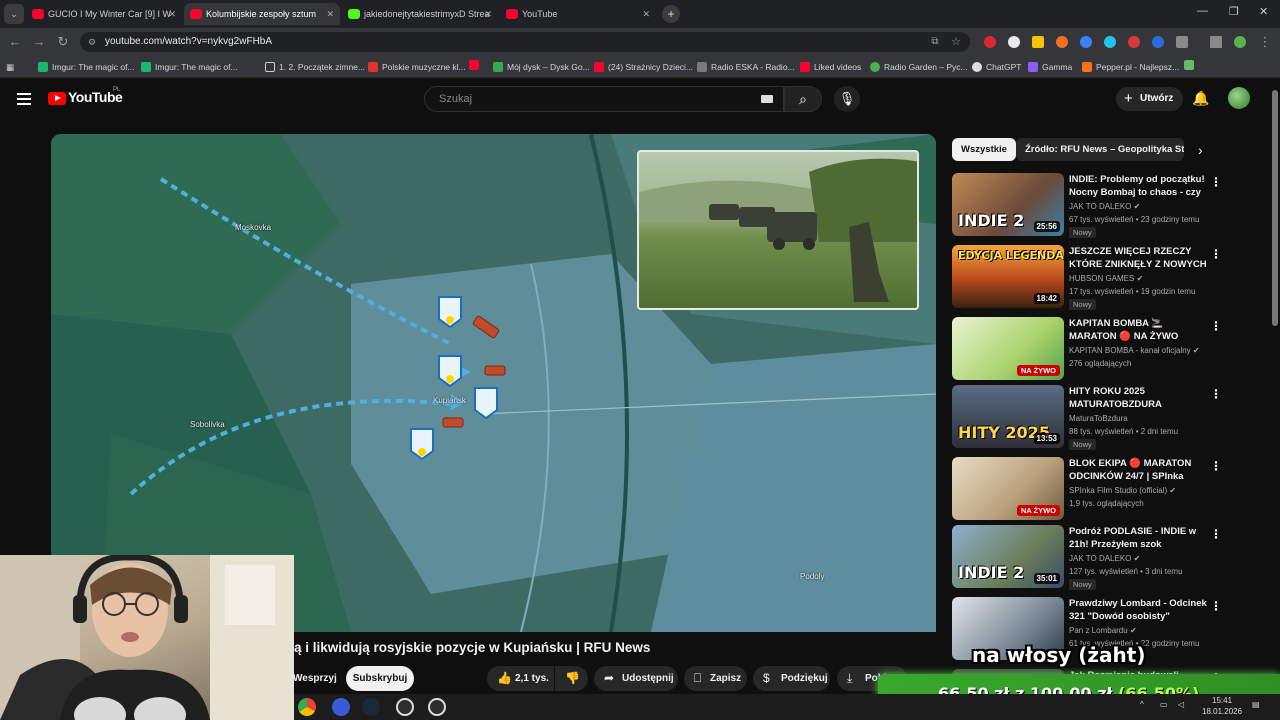 Image resolution: width=1280 pixels, height=720 pixels. What do you see at coordinates (956, 42) in the screenshot?
I see `bookmark-star-icon: ☆` at bounding box center [956, 42].